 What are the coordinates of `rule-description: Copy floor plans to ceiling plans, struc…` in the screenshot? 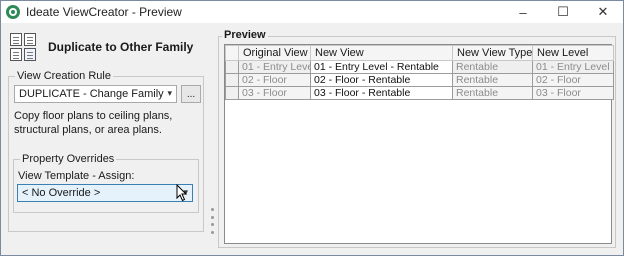 It's located at (93, 123).